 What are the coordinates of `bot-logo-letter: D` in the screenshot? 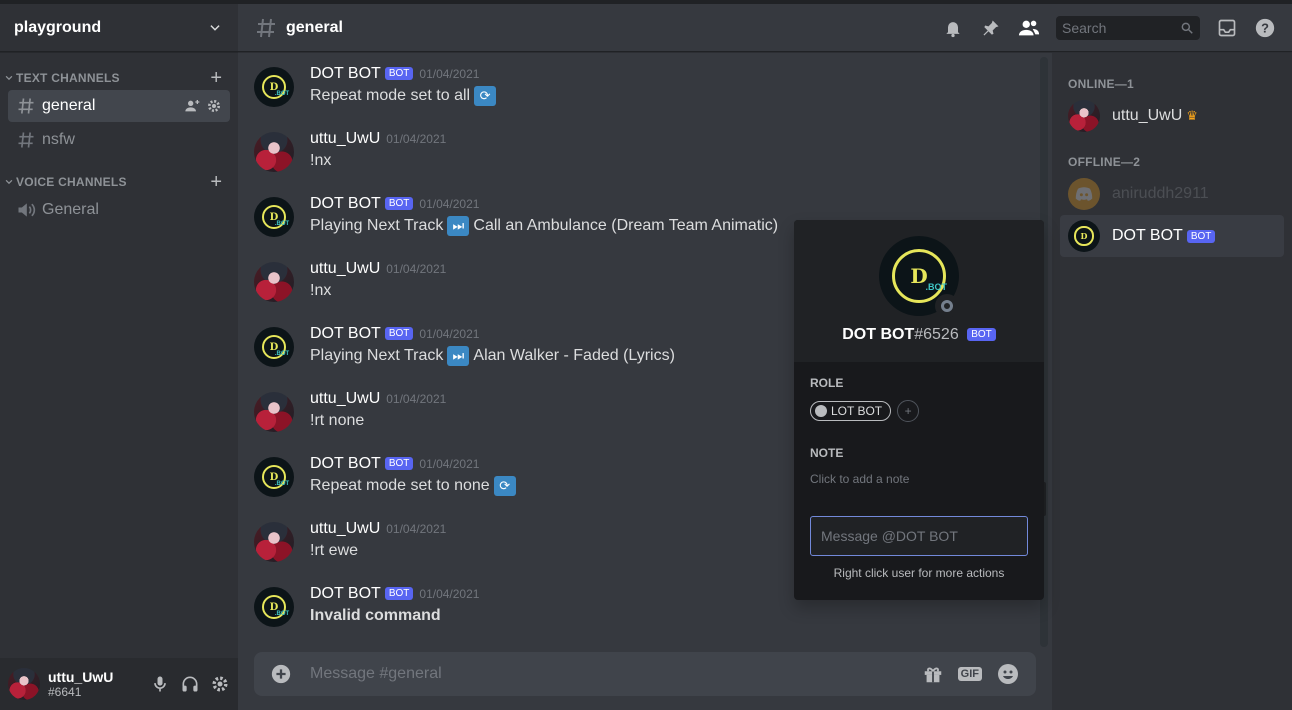 It's located at (1084, 236).